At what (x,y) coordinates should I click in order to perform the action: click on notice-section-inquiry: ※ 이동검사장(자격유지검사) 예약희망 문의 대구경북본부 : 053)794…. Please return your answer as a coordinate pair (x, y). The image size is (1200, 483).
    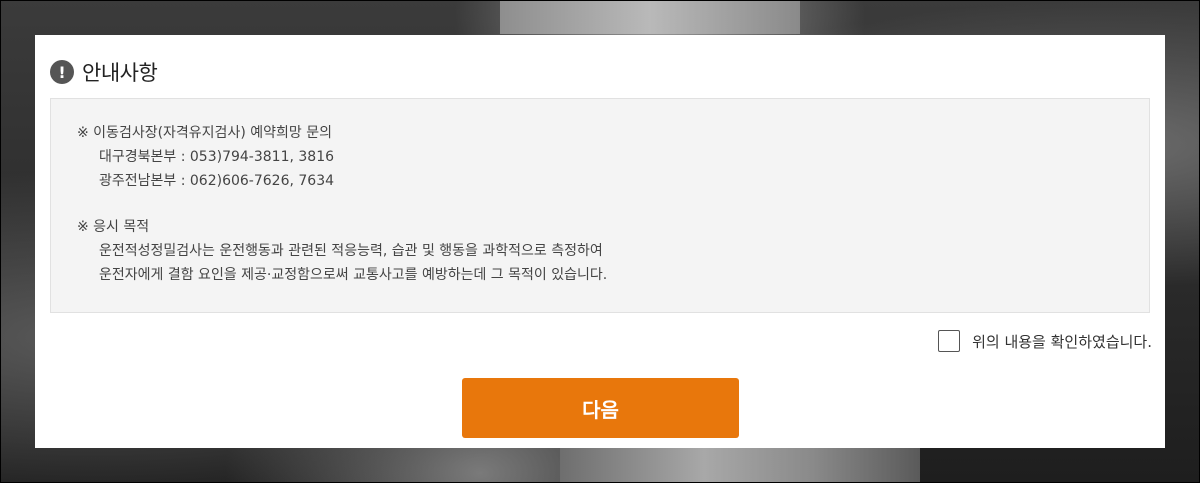
    Looking at the image, I should click on (613, 157).